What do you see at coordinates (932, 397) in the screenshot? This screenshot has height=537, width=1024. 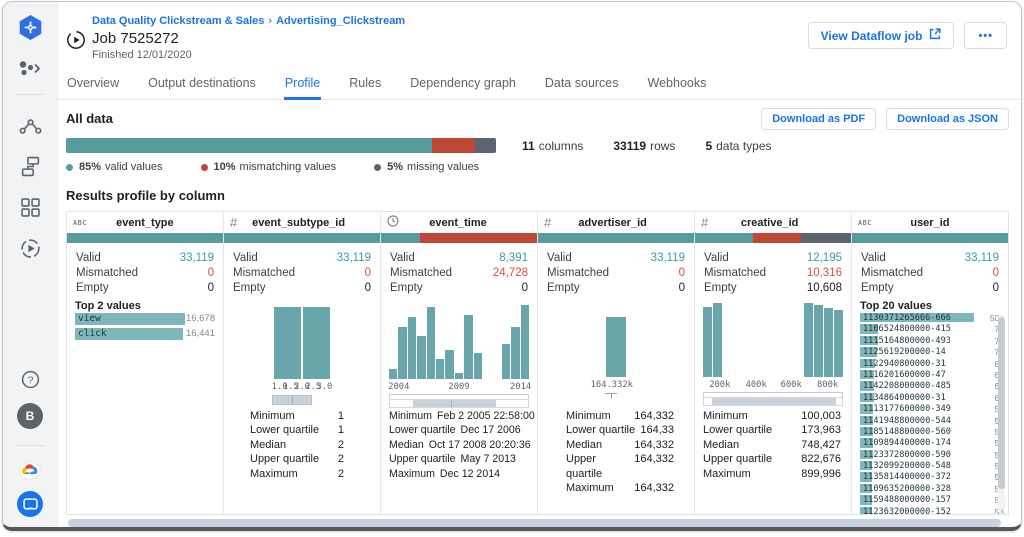 I see `top-value-row: 1134864000000-3160` at bounding box center [932, 397].